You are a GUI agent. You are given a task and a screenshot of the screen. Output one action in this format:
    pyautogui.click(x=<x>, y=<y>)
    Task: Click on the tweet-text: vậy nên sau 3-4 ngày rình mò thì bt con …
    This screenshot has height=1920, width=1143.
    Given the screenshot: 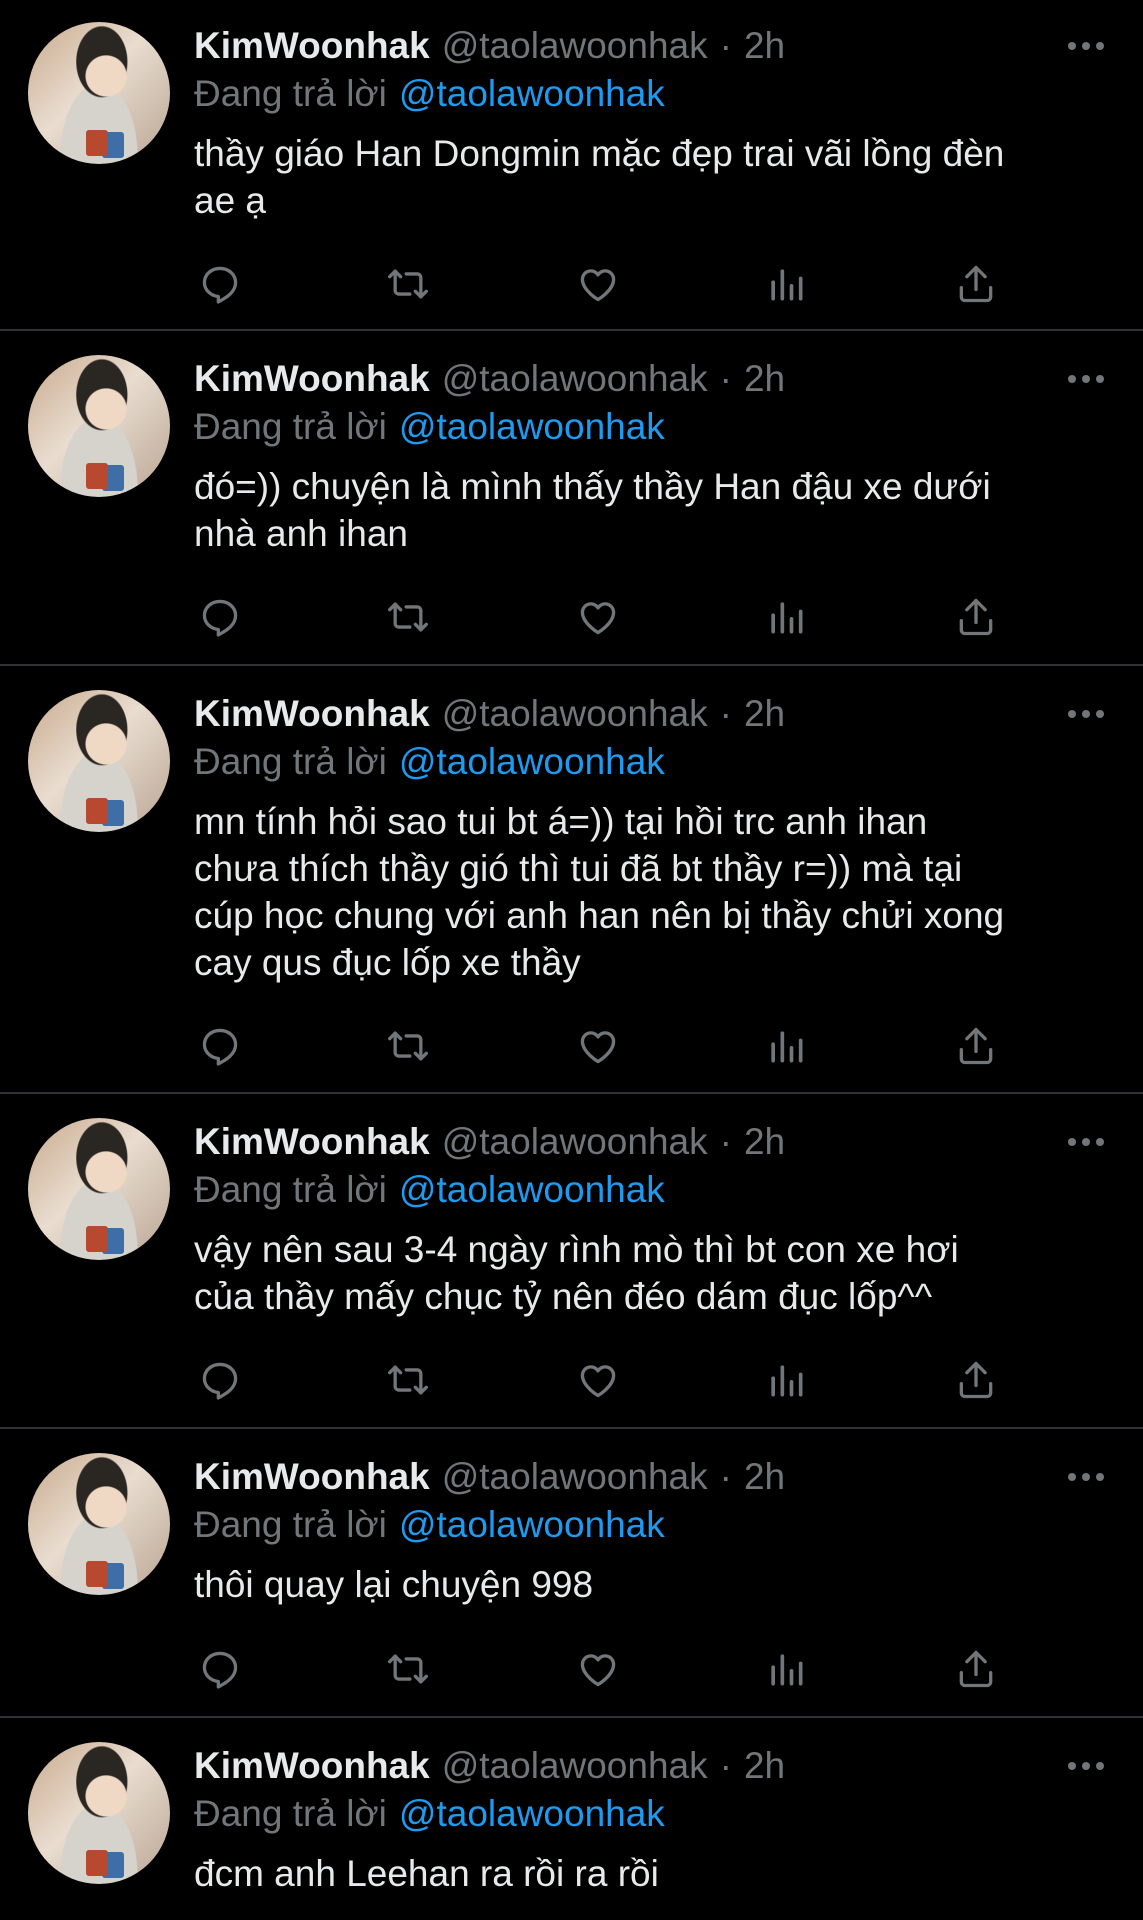 What is the action you would take?
    pyautogui.click(x=576, y=1273)
    